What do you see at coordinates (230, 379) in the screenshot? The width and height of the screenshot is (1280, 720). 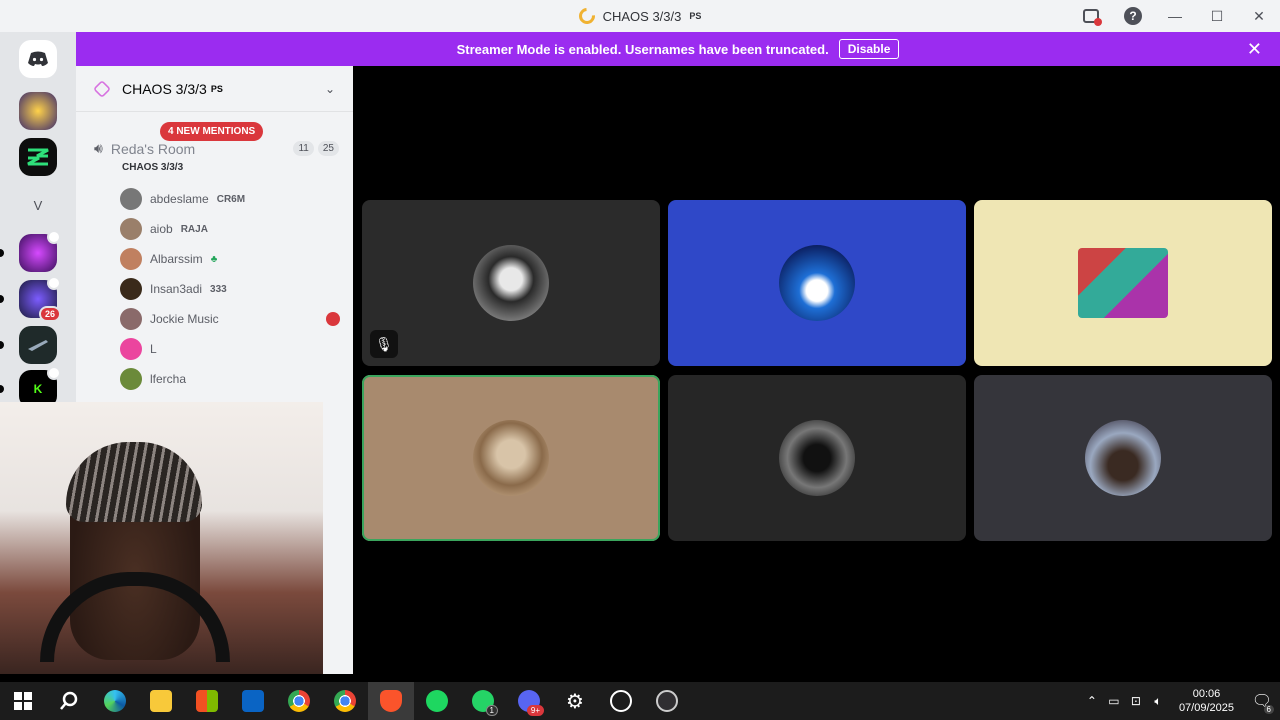 I see `voice-member: lfercha` at bounding box center [230, 379].